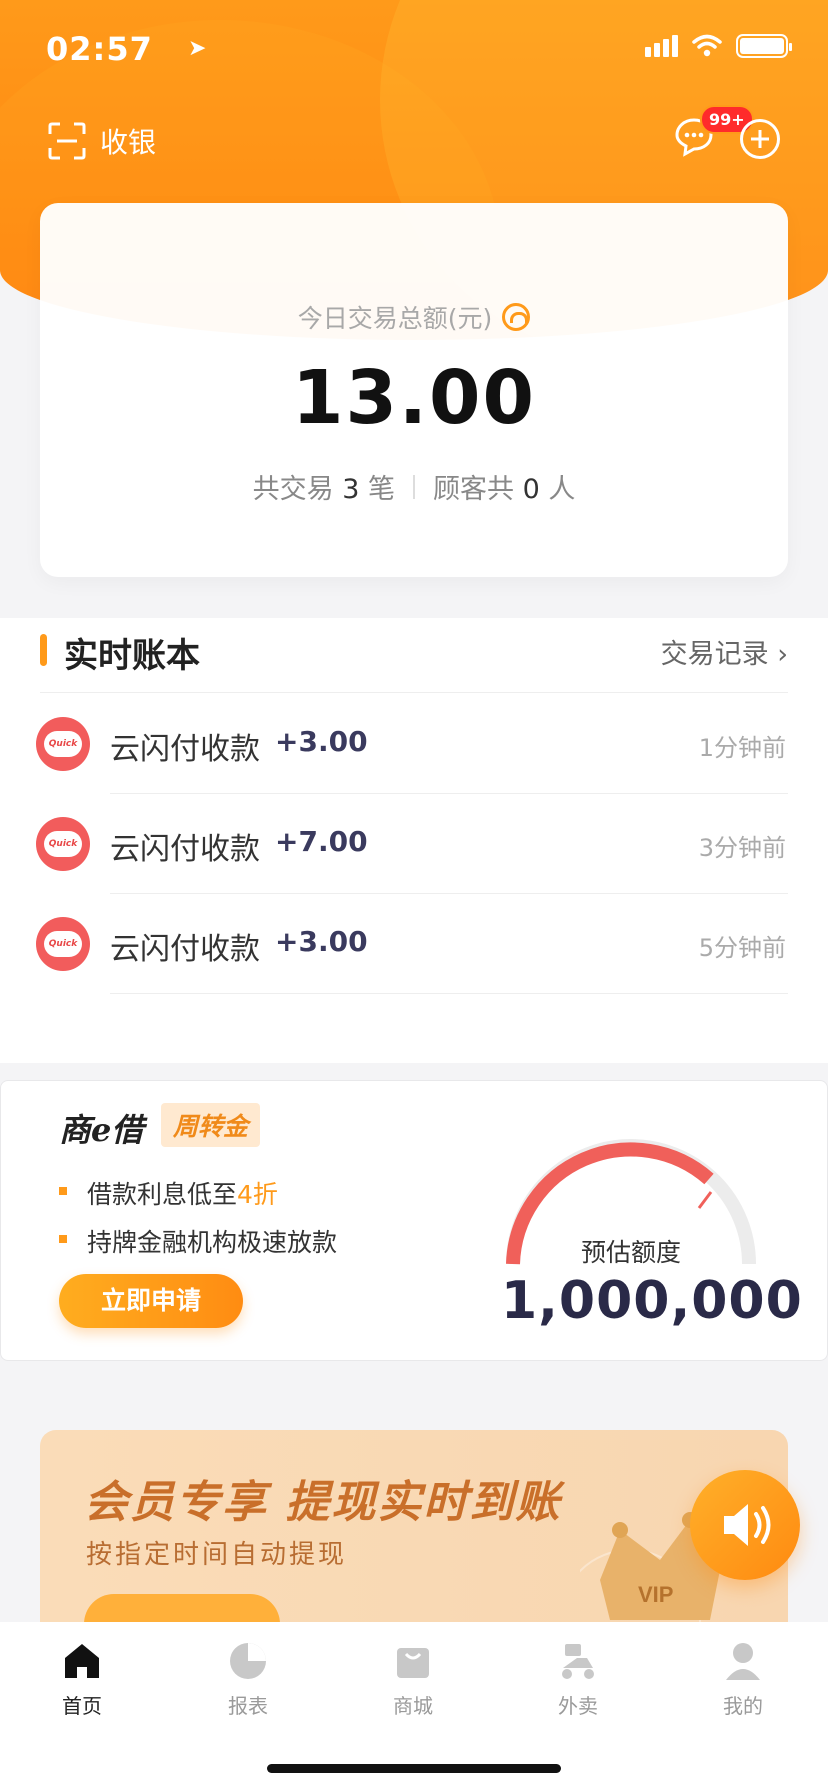 This screenshot has width=828, height=1792. I want to click on today-total-amount: 13.00, so click(414, 398).